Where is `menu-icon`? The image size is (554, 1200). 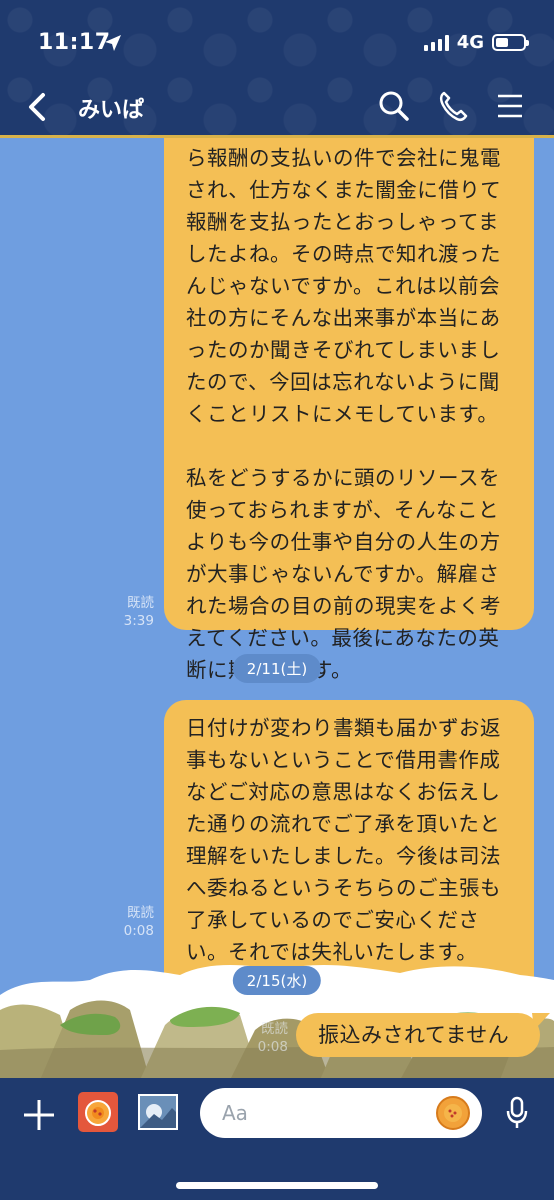
menu-icon is located at coordinates (510, 106).